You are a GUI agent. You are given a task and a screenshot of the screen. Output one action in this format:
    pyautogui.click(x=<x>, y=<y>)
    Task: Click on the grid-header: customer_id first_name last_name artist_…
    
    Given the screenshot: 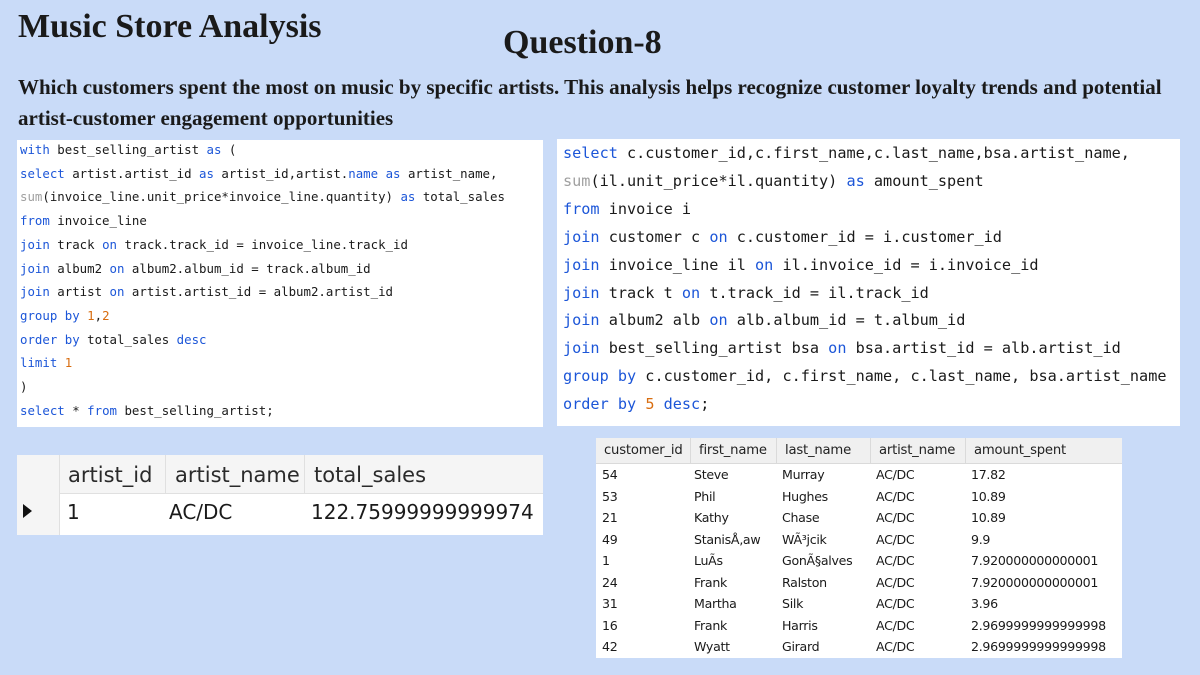 What is the action you would take?
    pyautogui.click(x=859, y=451)
    